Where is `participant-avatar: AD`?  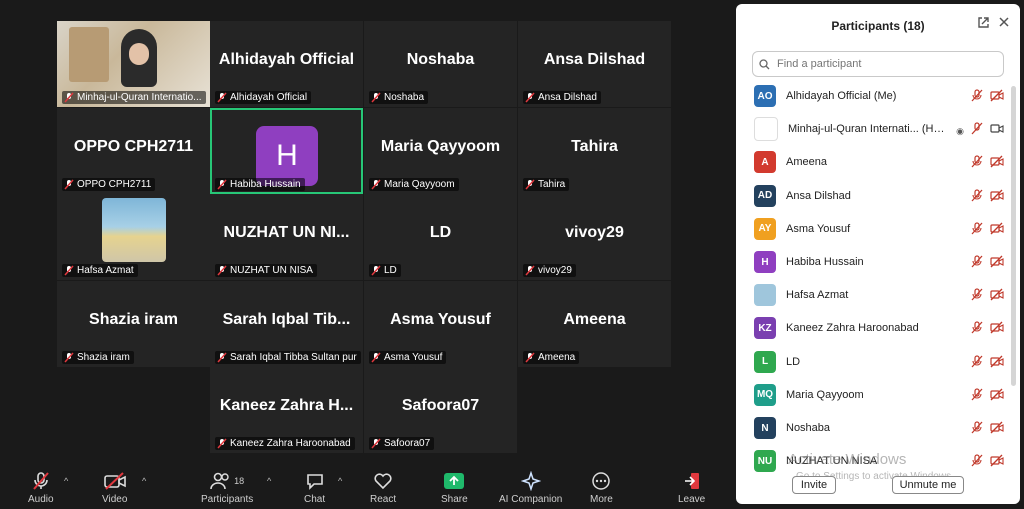
participant-avatar: AD is located at coordinates (765, 195).